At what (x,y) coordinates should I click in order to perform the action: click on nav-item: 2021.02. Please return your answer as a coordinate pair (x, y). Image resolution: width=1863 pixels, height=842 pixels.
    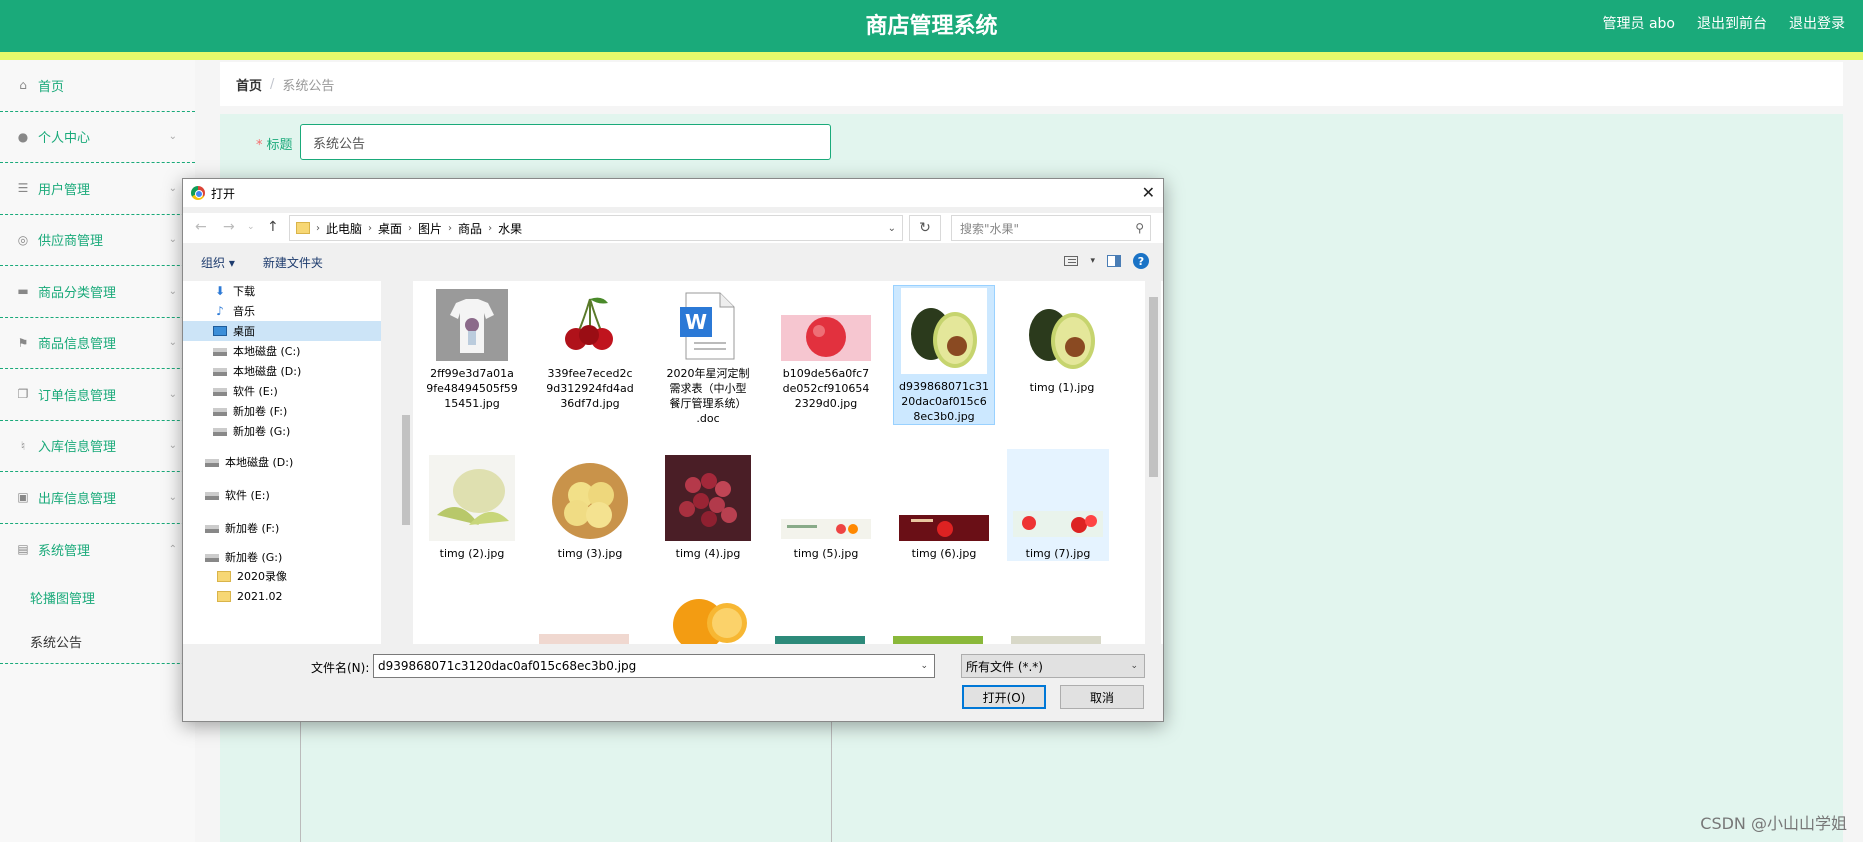
    Looking at the image, I should click on (282, 596).